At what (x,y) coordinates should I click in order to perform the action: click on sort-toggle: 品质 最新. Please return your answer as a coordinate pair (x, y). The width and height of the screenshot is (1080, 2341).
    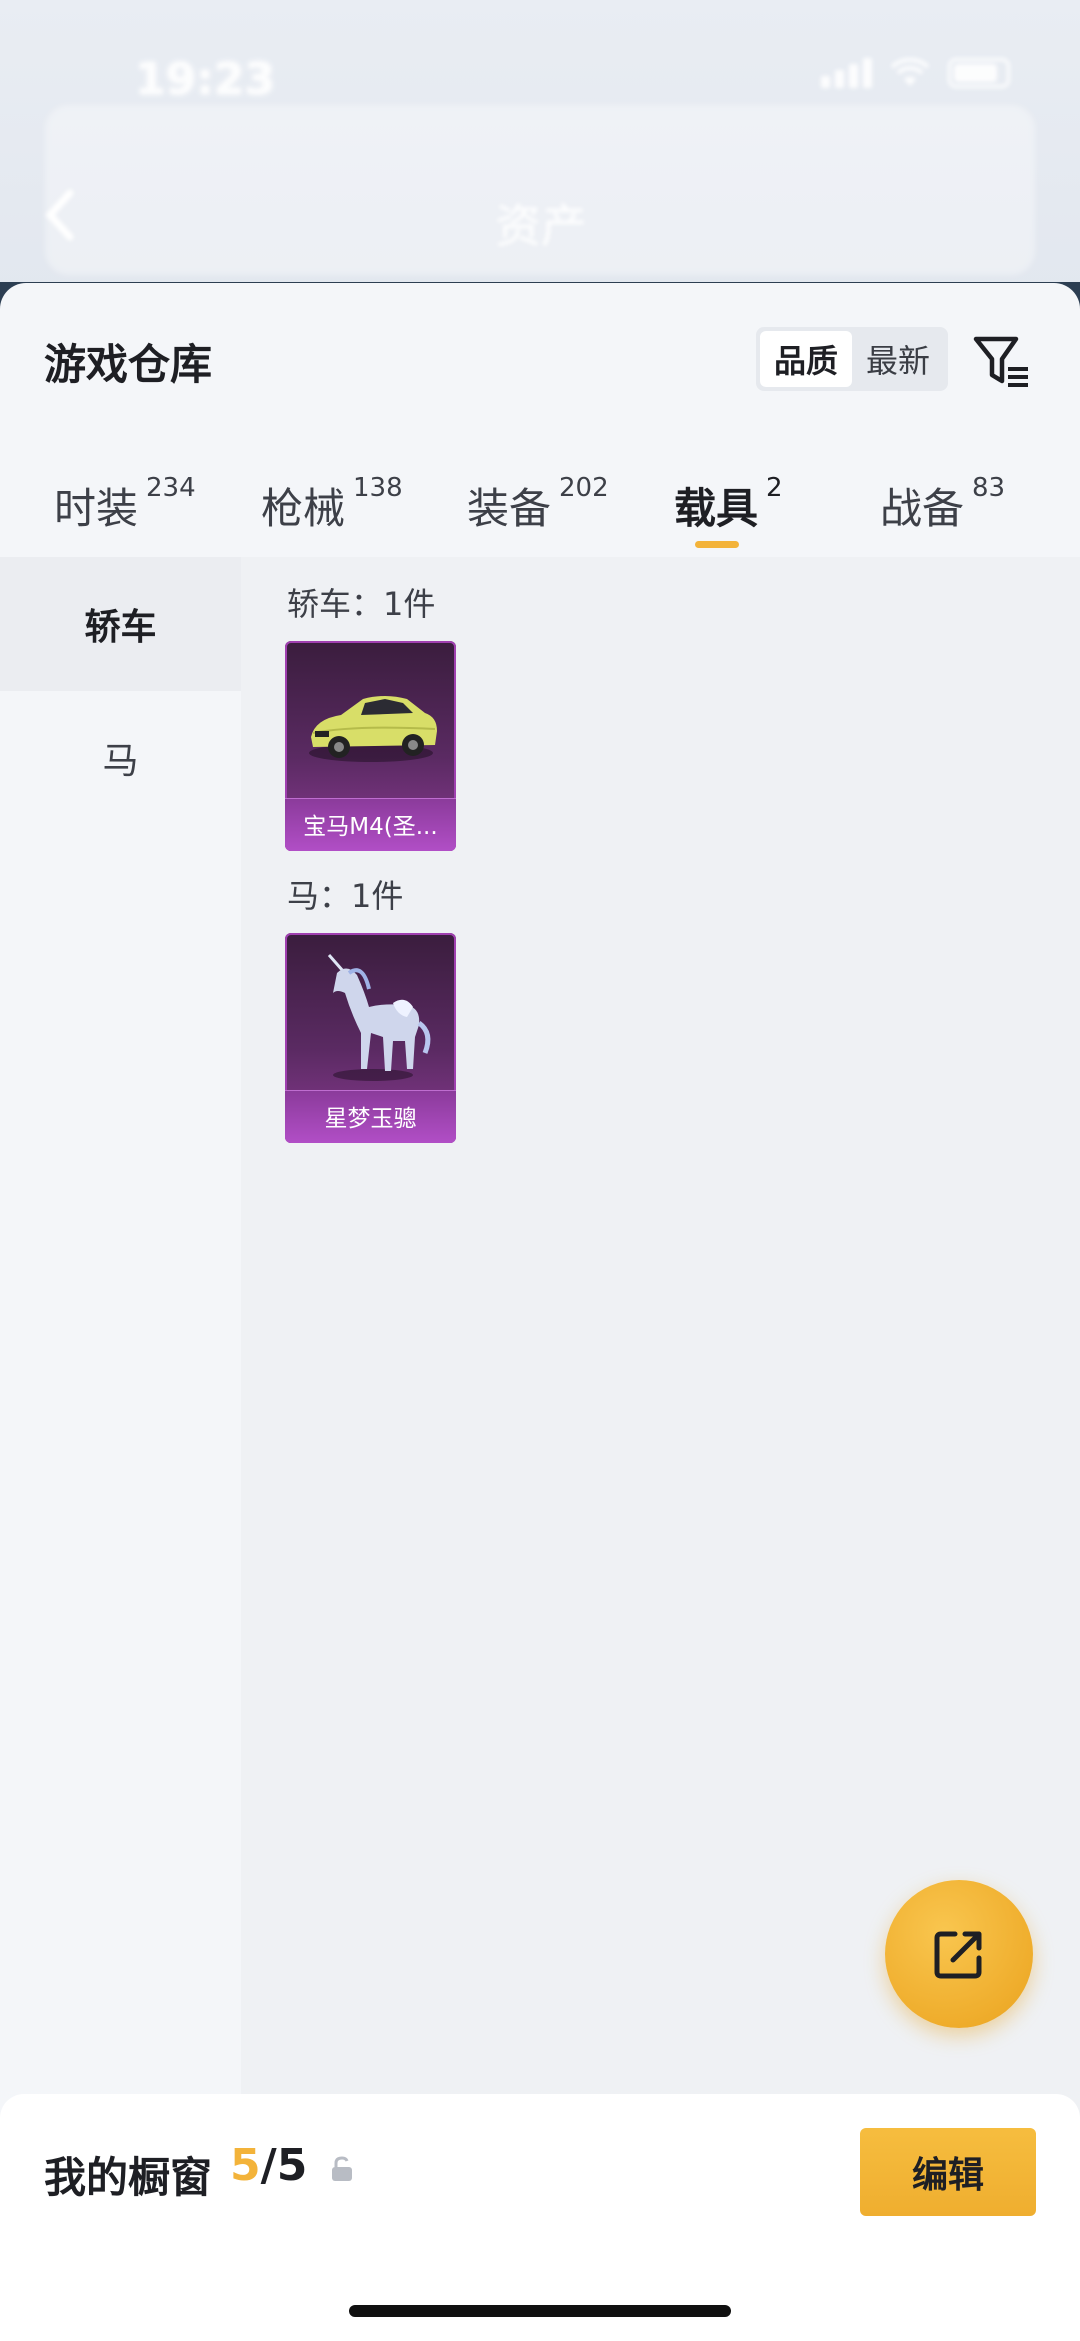
    Looking at the image, I should click on (852, 359).